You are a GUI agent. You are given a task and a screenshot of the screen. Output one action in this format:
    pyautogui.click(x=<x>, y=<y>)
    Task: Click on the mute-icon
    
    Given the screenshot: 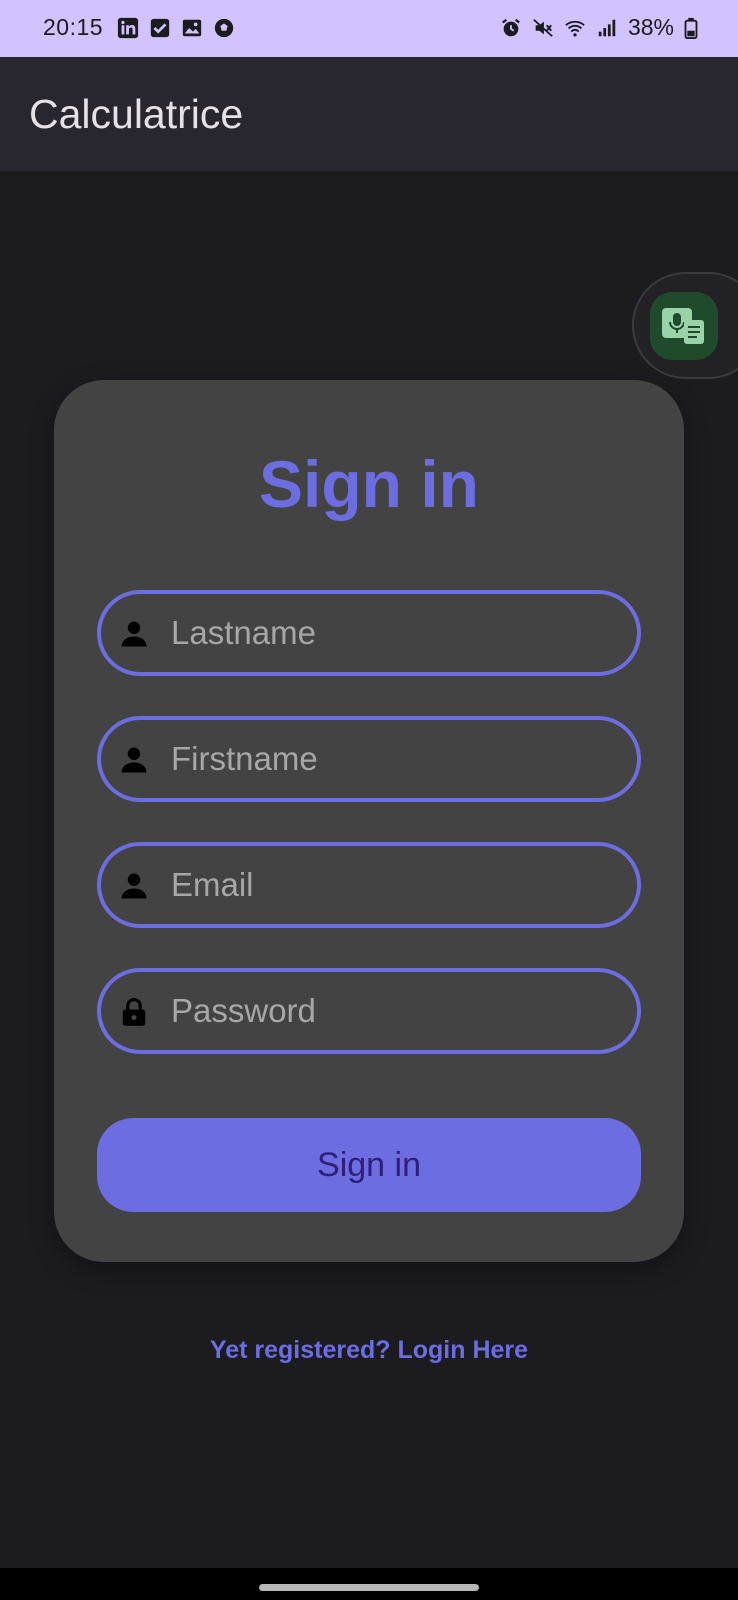 What is the action you would take?
    pyautogui.click(x=543, y=27)
    